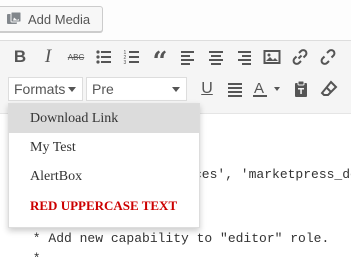 The height and width of the screenshot is (267, 351). I want to click on menu-item-label: Red Uppercase Text, so click(104, 205).